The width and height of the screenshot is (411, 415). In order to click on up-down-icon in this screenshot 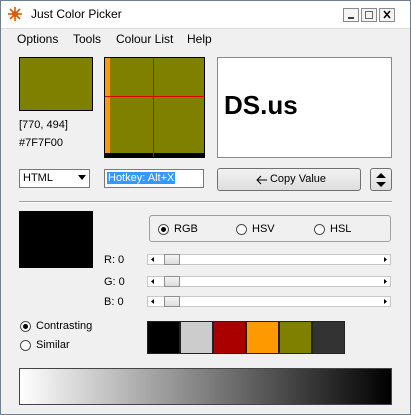, I will do `click(381, 180)`.